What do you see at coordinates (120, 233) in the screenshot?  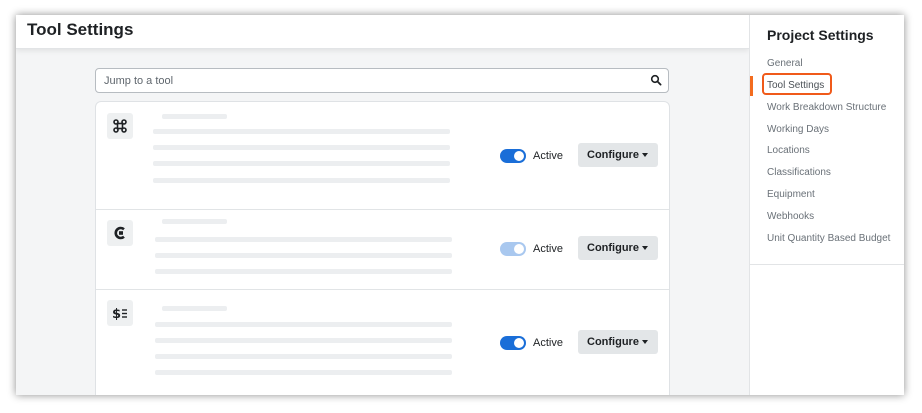 I see `c-logo-icon` at bounding box center [120, 233].